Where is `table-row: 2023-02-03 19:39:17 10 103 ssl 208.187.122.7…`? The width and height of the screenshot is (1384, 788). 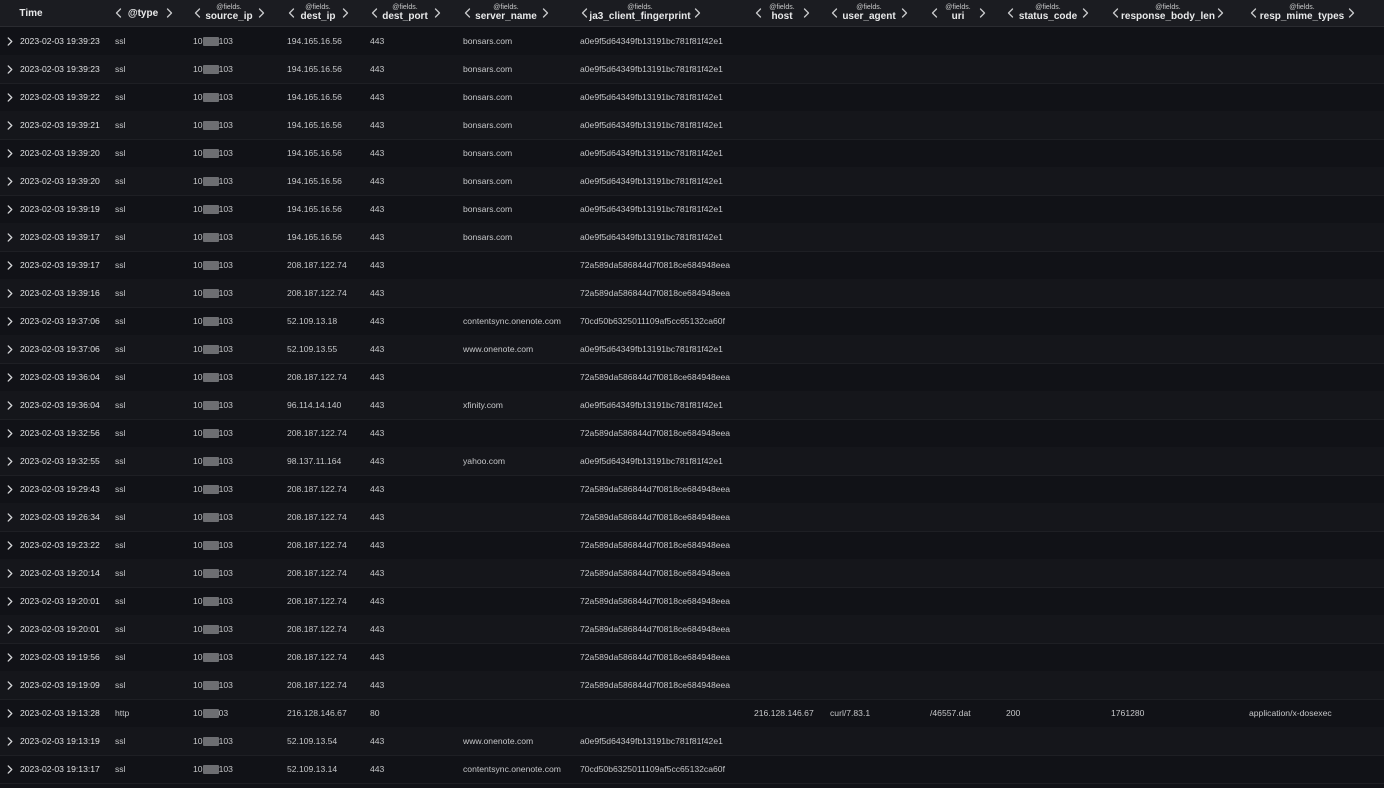 table-row: 2023-02-03 19:39:17 10 103 ssl 208.187.122.7… is located at coordinates (692, 265).